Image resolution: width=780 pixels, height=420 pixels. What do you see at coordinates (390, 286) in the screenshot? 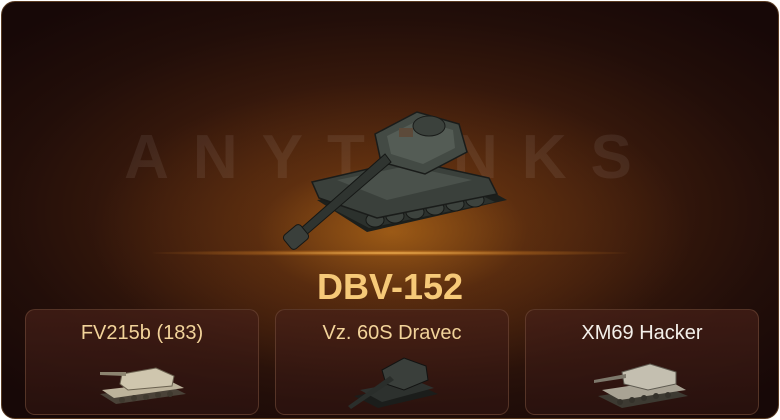
I see `featured-tank-name: DBV-152` at bounding box center [390, 286].